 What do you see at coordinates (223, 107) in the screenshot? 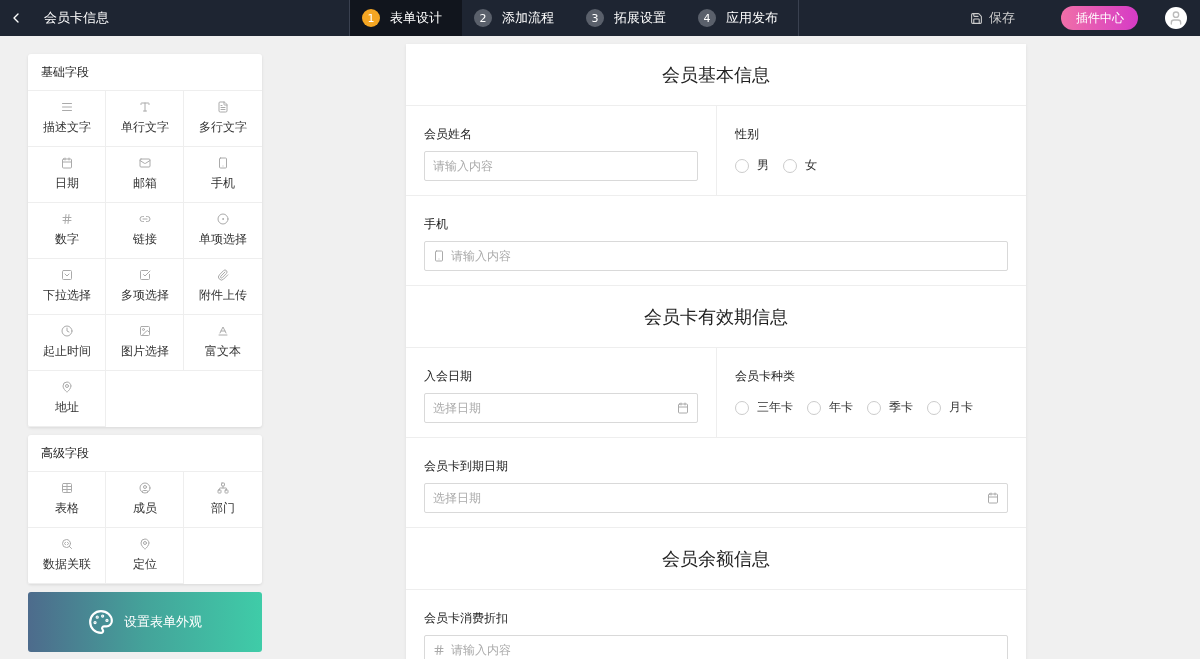
I see `document-icon` at bounding box center [223, 107].